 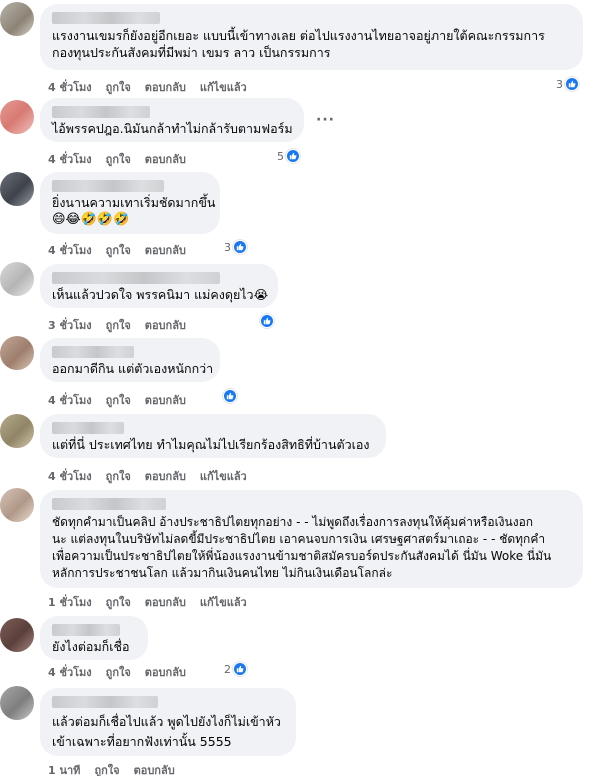 I want to click on comment-time: 3 ชั่วโมง, so click(x=70, y=325).